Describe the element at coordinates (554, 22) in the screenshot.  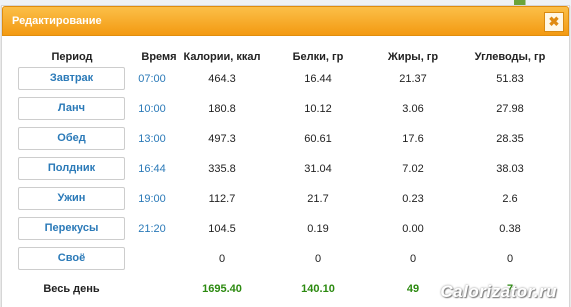
I see `close-icon: ✖` at that location.